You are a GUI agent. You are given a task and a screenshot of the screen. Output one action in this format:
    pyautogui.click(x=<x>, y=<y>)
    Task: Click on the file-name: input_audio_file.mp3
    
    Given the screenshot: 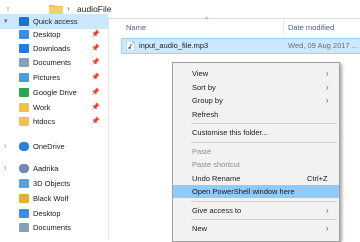 What is the action you would take?
    pyautogui.click(x=174, y=45)
    